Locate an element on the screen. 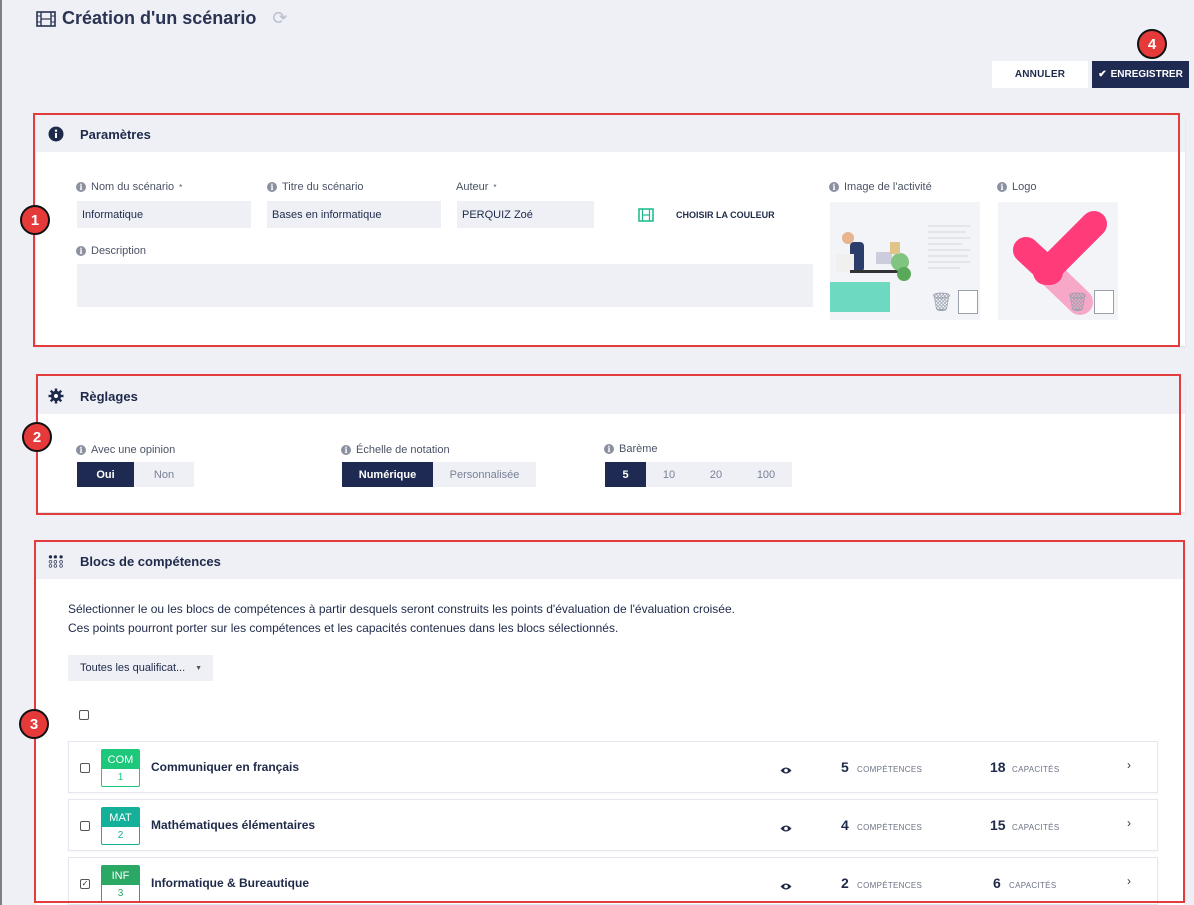 The height and width of the screenshot is (905, 1194). qualification-dropdown: Toutes les qualificat... ▼ is located at coordinates (140, 668).